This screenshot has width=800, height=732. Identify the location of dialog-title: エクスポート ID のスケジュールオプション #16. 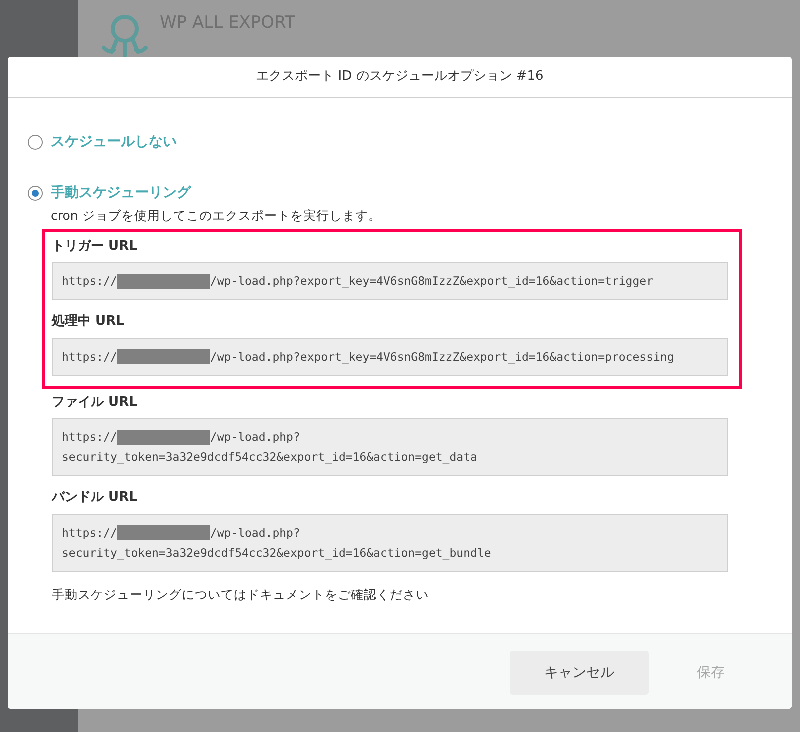
(400, 77).